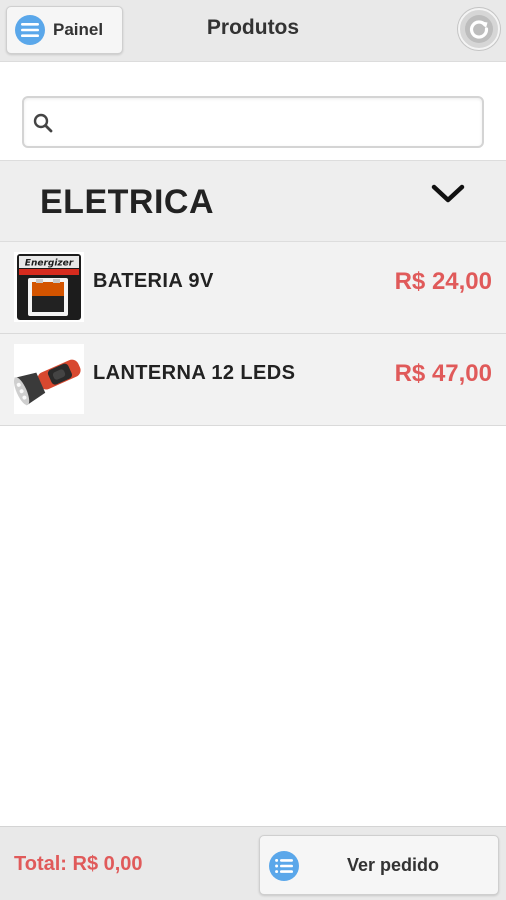 The image size is (506, 900). I want to click on battery-image: Energizer, so click(49, 287).